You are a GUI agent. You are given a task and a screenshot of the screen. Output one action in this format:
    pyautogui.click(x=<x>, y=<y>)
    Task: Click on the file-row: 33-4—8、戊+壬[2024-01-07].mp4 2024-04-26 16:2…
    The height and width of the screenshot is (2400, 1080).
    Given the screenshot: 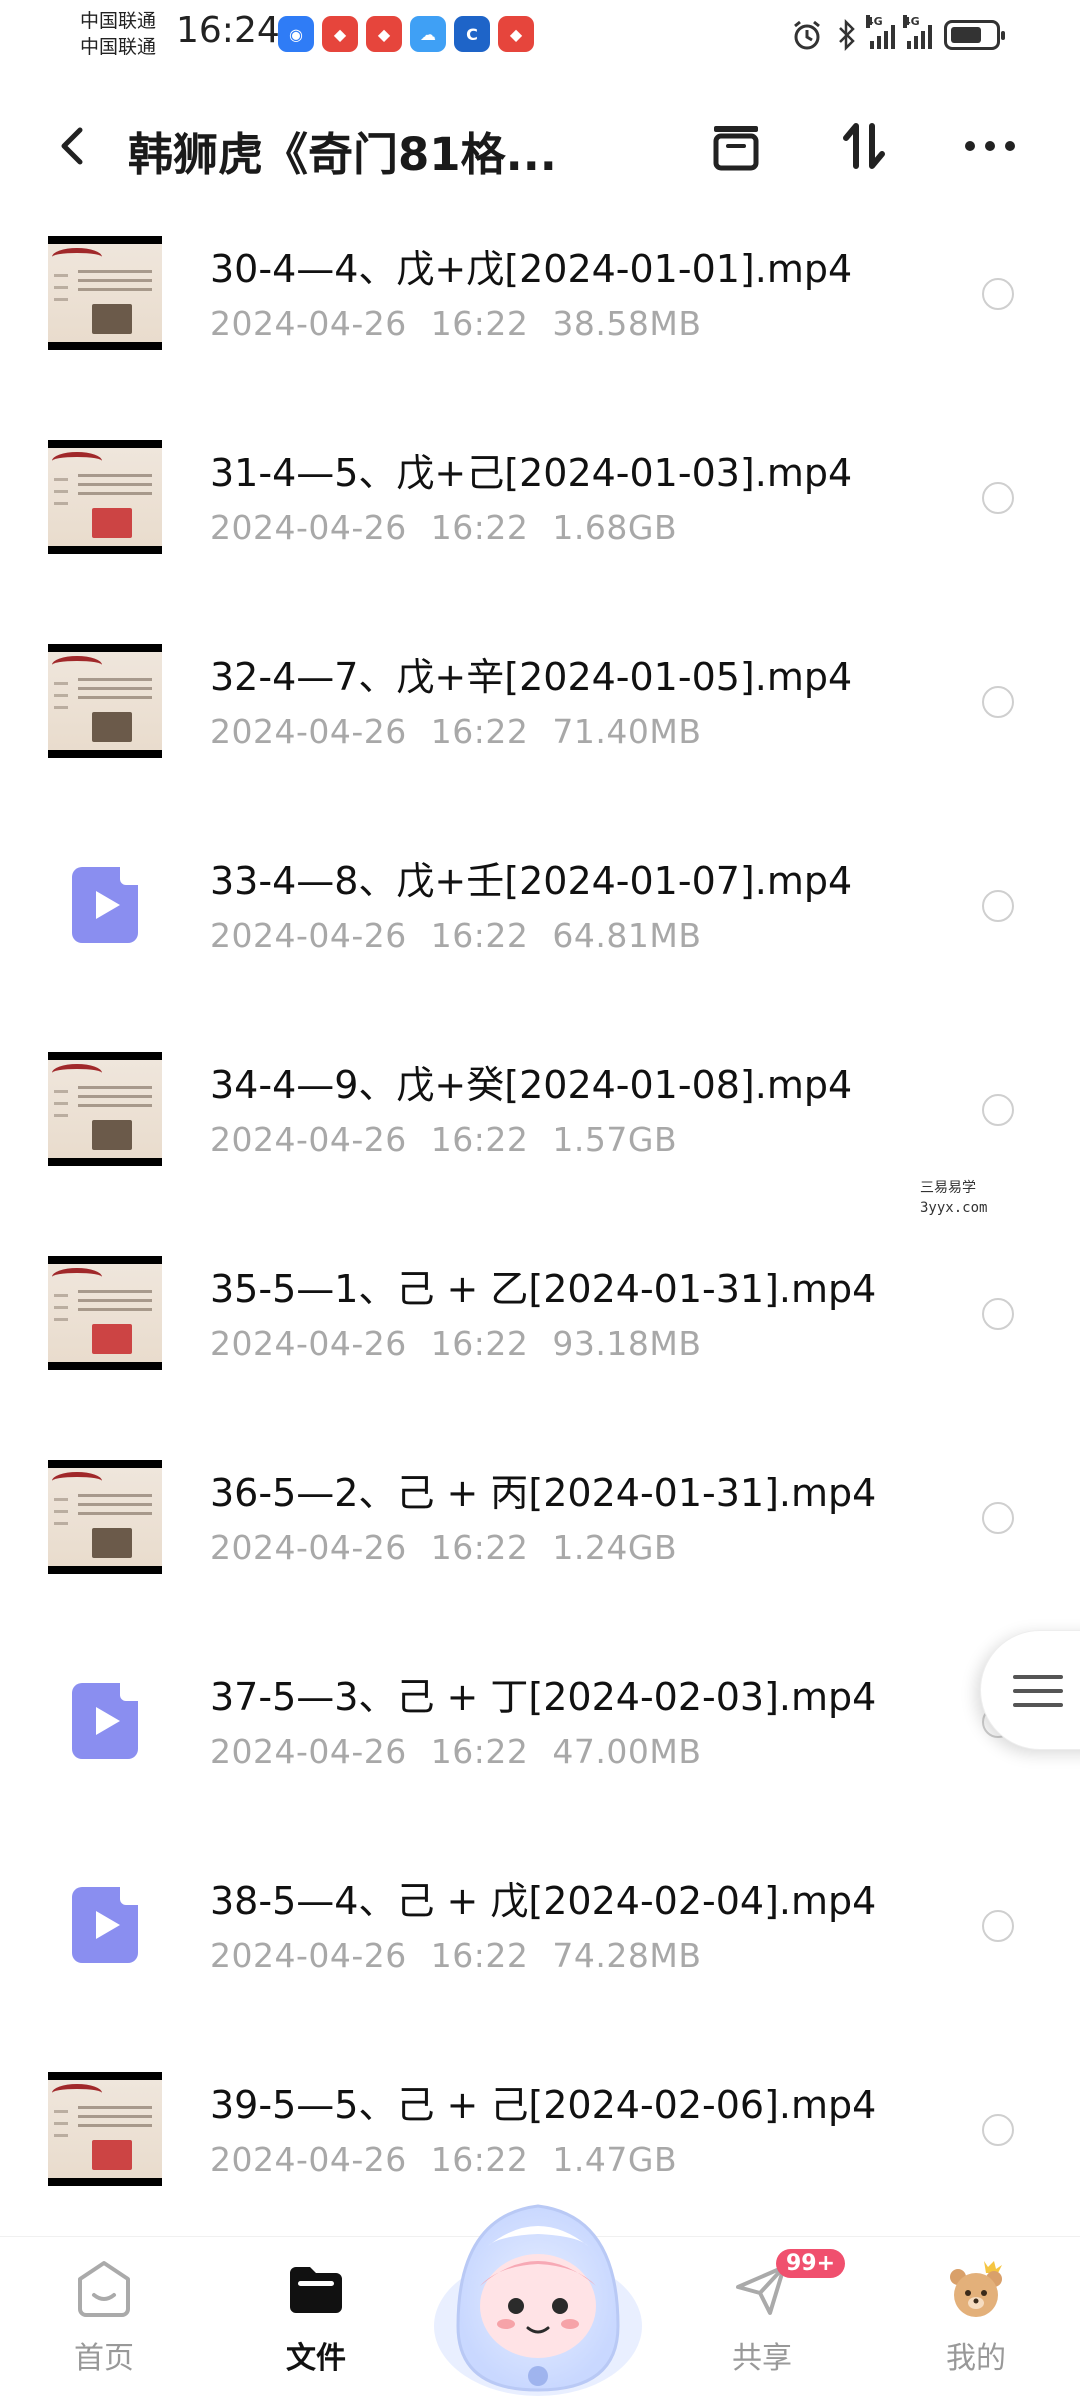 What is the action you would take?
    pyautogui.click(x=540, y=910)
    